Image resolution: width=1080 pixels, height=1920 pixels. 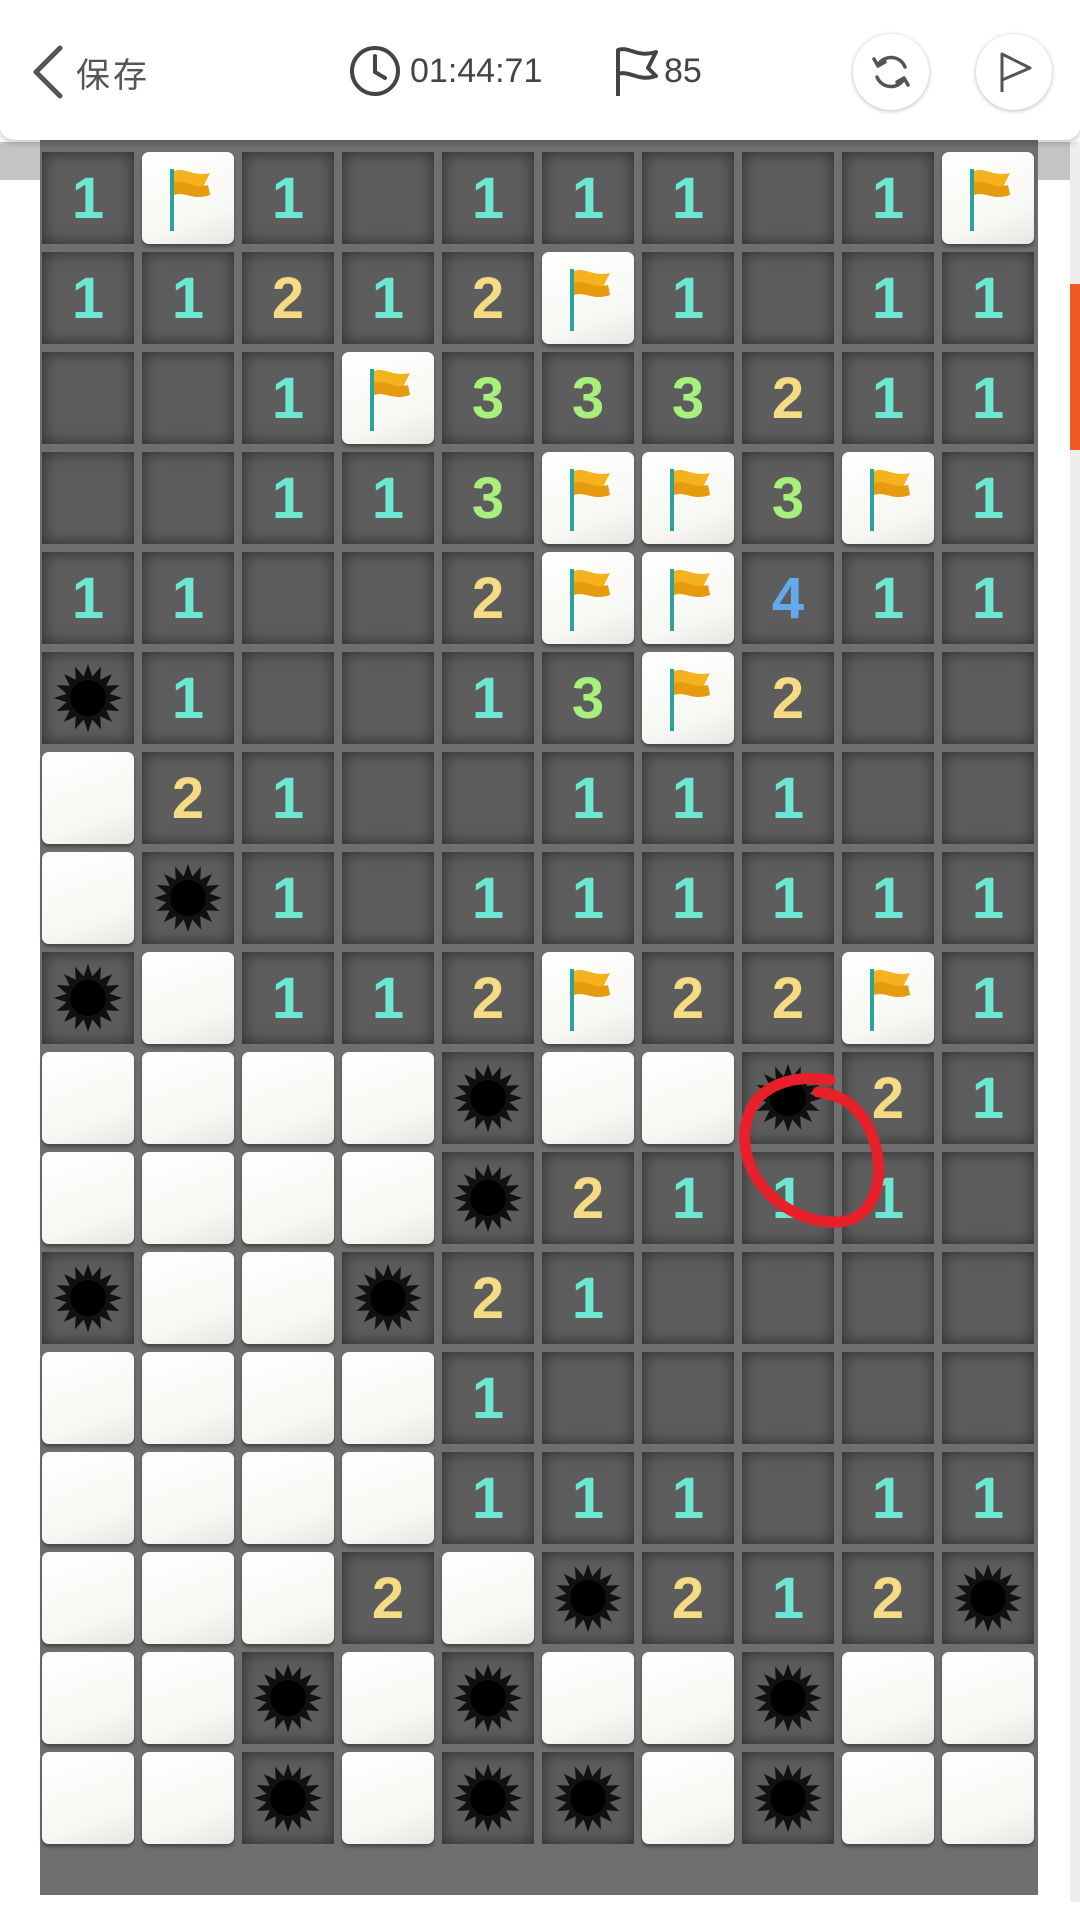 What do you see at coordinates (1014, 72) in the screenshot?
I see `surrender-flag-button` at bounding box center [1014, 72].